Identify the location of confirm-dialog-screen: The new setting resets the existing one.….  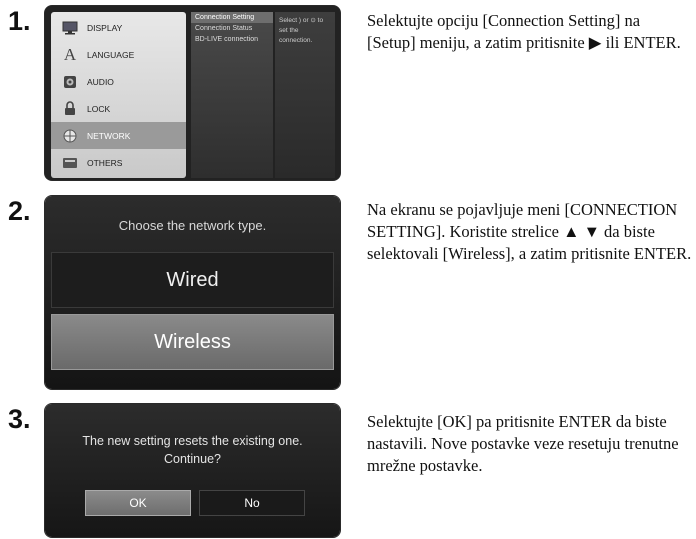
(192, 470).